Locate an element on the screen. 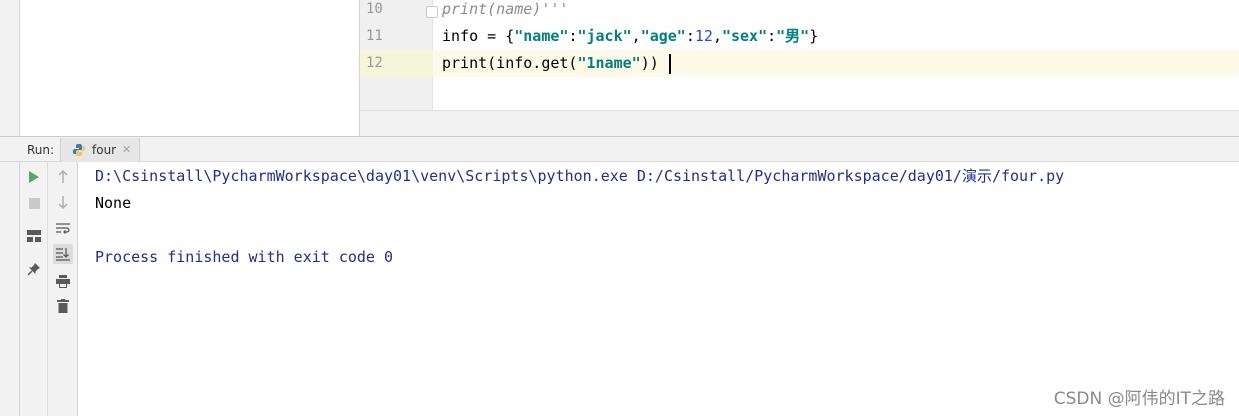 This screenshot has width=1239, height=416. run-tab-label: four is located at coordinates (104, 150).